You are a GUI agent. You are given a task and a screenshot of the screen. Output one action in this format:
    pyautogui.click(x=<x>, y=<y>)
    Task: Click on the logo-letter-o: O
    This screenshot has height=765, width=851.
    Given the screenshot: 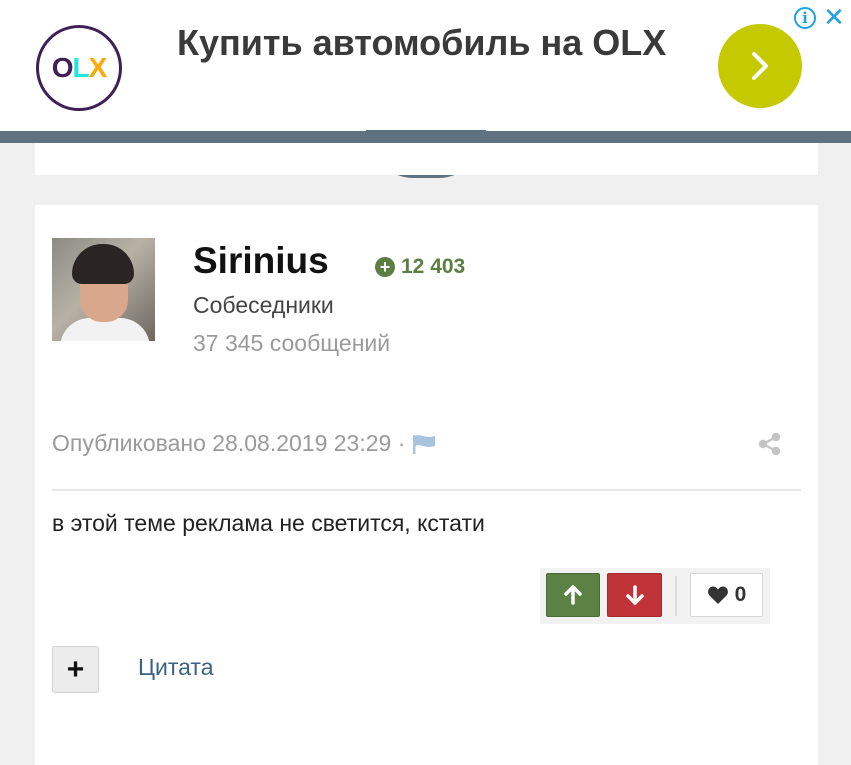 What is the action you would take?
    pyautogui.click(x=62, y=67)
    